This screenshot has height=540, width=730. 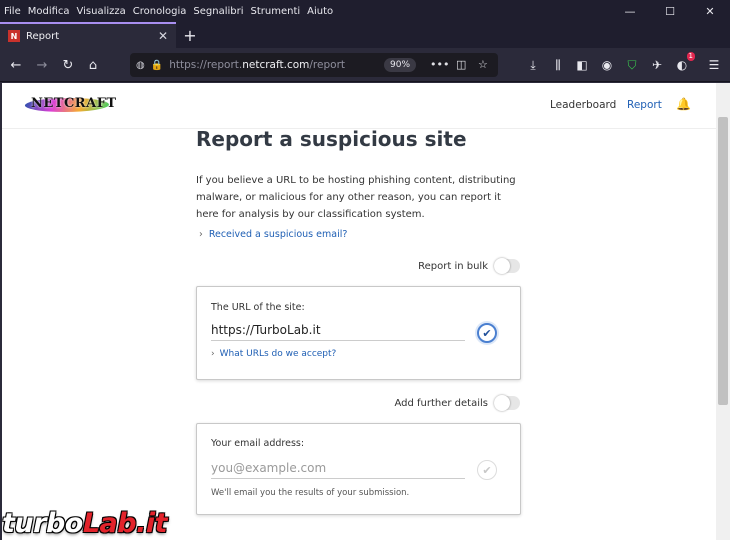 I want to click on url-text: https://report.netcraft.com/report, so click(x=257, y=65).